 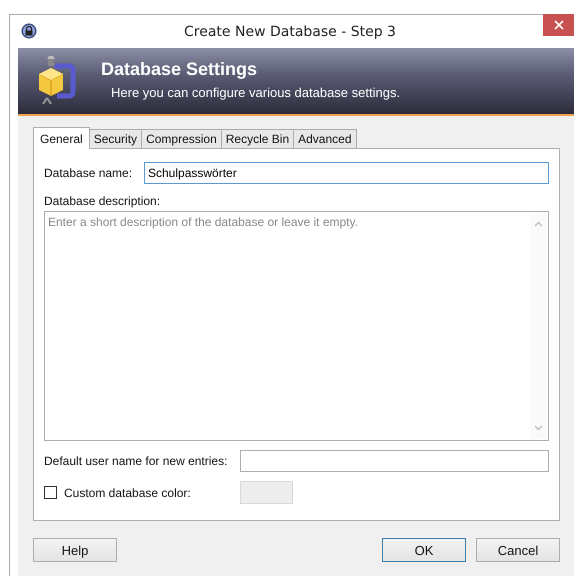 What do you see at coordinates (29, 30) in the screenshot?
I see `lock-icon` at bounding box center [29, 30].